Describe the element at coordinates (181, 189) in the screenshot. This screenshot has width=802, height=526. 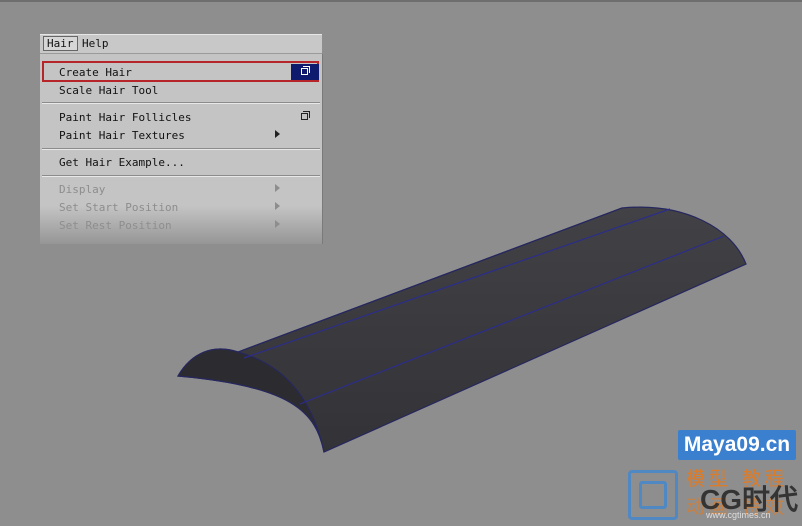
I see `menu-item-display: Display` at that location.